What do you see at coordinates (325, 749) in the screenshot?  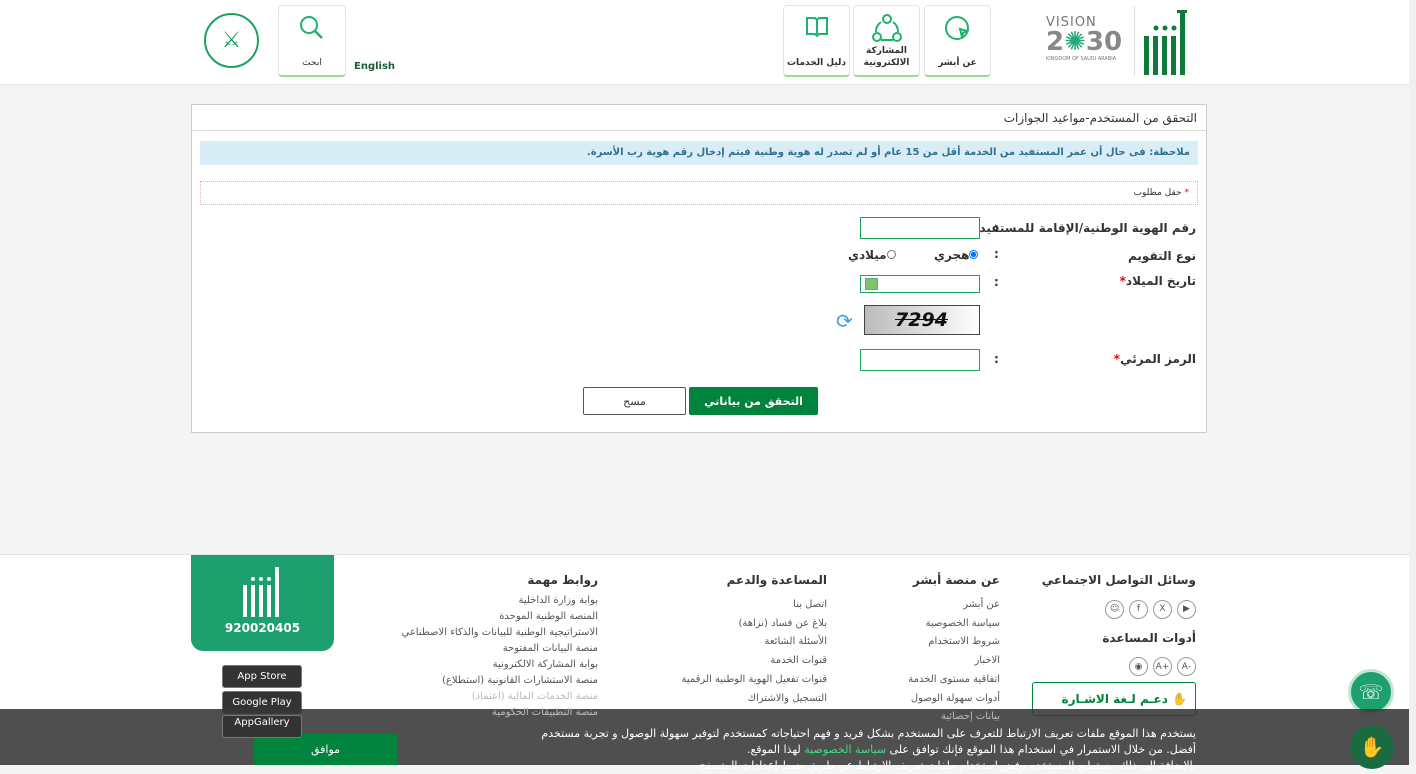 I see `accept-cookies-button: موافق` at bounding box center [325, 749].